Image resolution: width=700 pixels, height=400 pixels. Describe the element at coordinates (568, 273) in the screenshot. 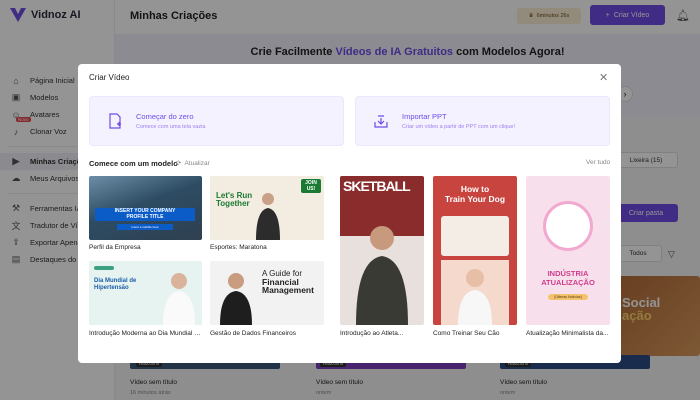

I see `thumb-line: INDÚSTRIA` at that location.